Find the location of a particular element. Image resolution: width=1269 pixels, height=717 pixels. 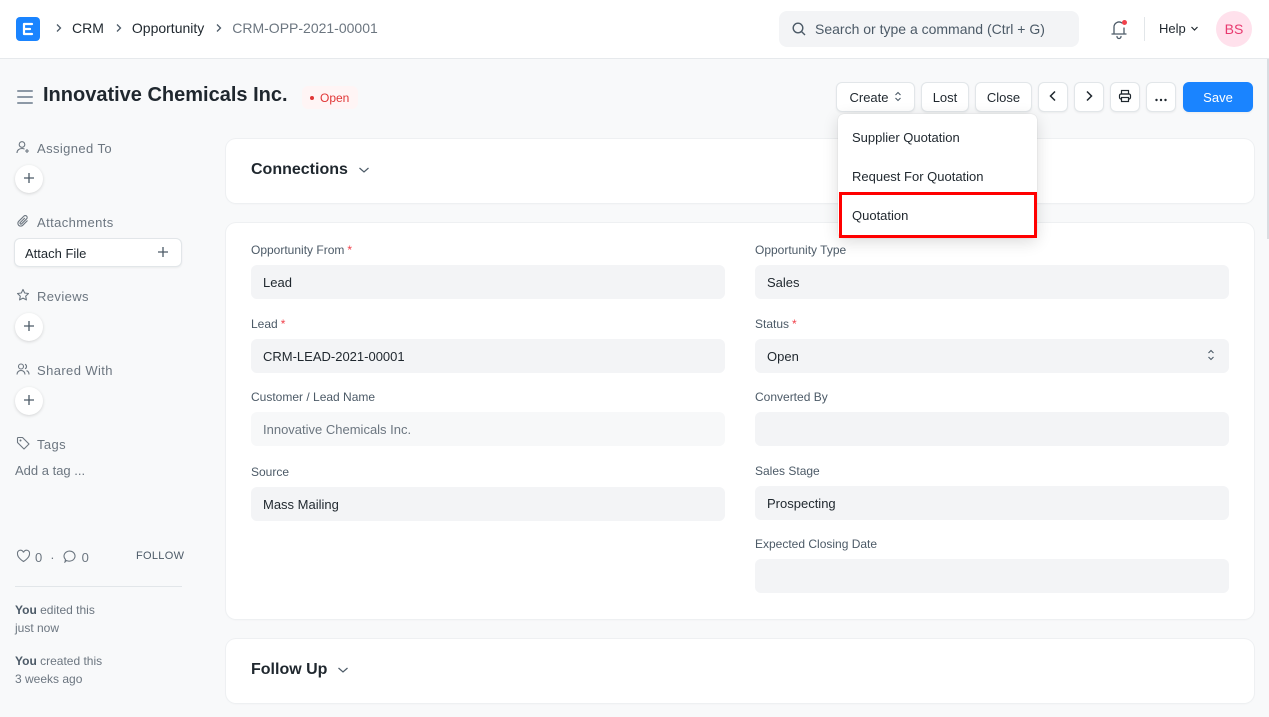

more-actions-button is located at coordinates (1161, 97).